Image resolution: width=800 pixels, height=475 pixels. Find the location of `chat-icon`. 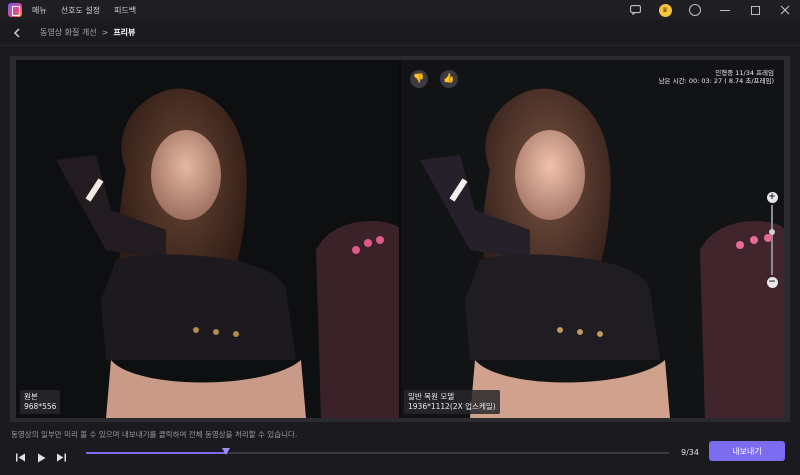

chat-icon is located at coordinates (635, 10).